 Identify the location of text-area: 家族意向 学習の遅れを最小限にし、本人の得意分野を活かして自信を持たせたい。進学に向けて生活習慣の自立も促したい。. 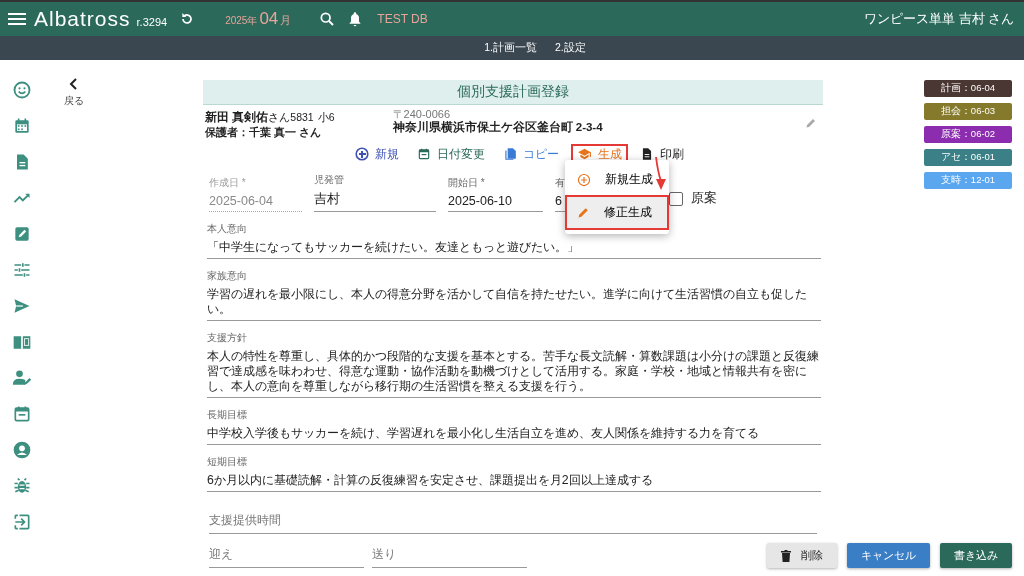
(514, 295).